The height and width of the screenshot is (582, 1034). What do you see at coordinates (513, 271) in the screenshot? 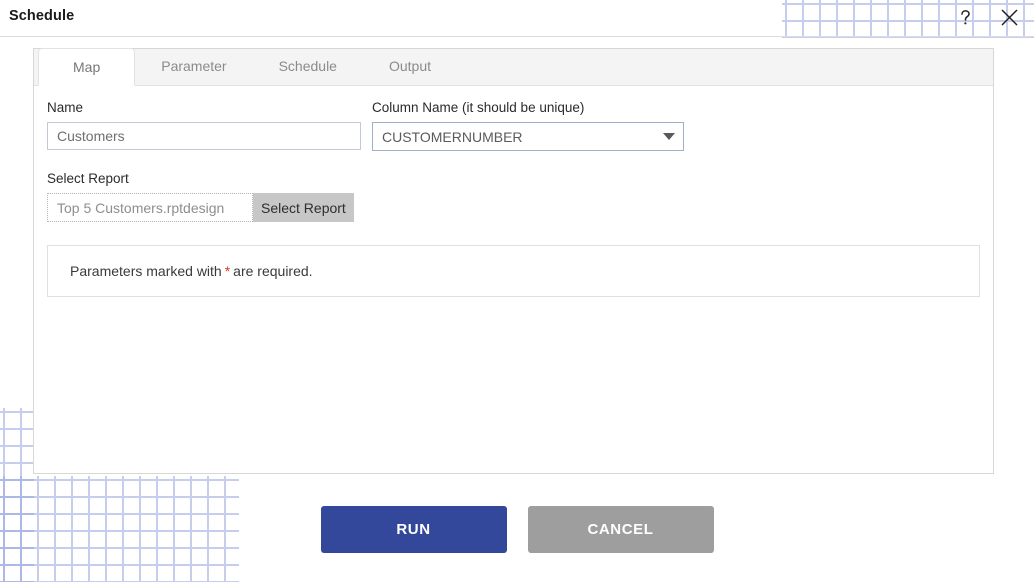
I see `required-parameters-notice: Parameters marked with * are required.` at bounding box center [513, 271].